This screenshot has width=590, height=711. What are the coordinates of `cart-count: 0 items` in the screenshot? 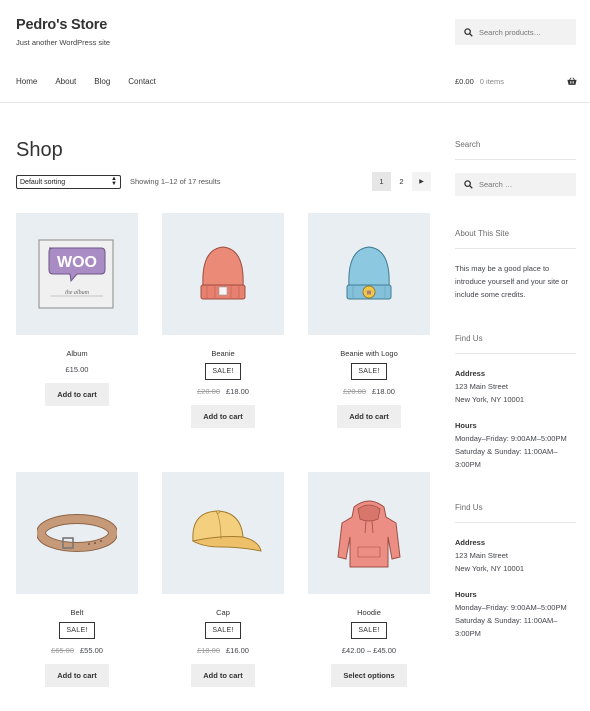 It's located at (491, 81).